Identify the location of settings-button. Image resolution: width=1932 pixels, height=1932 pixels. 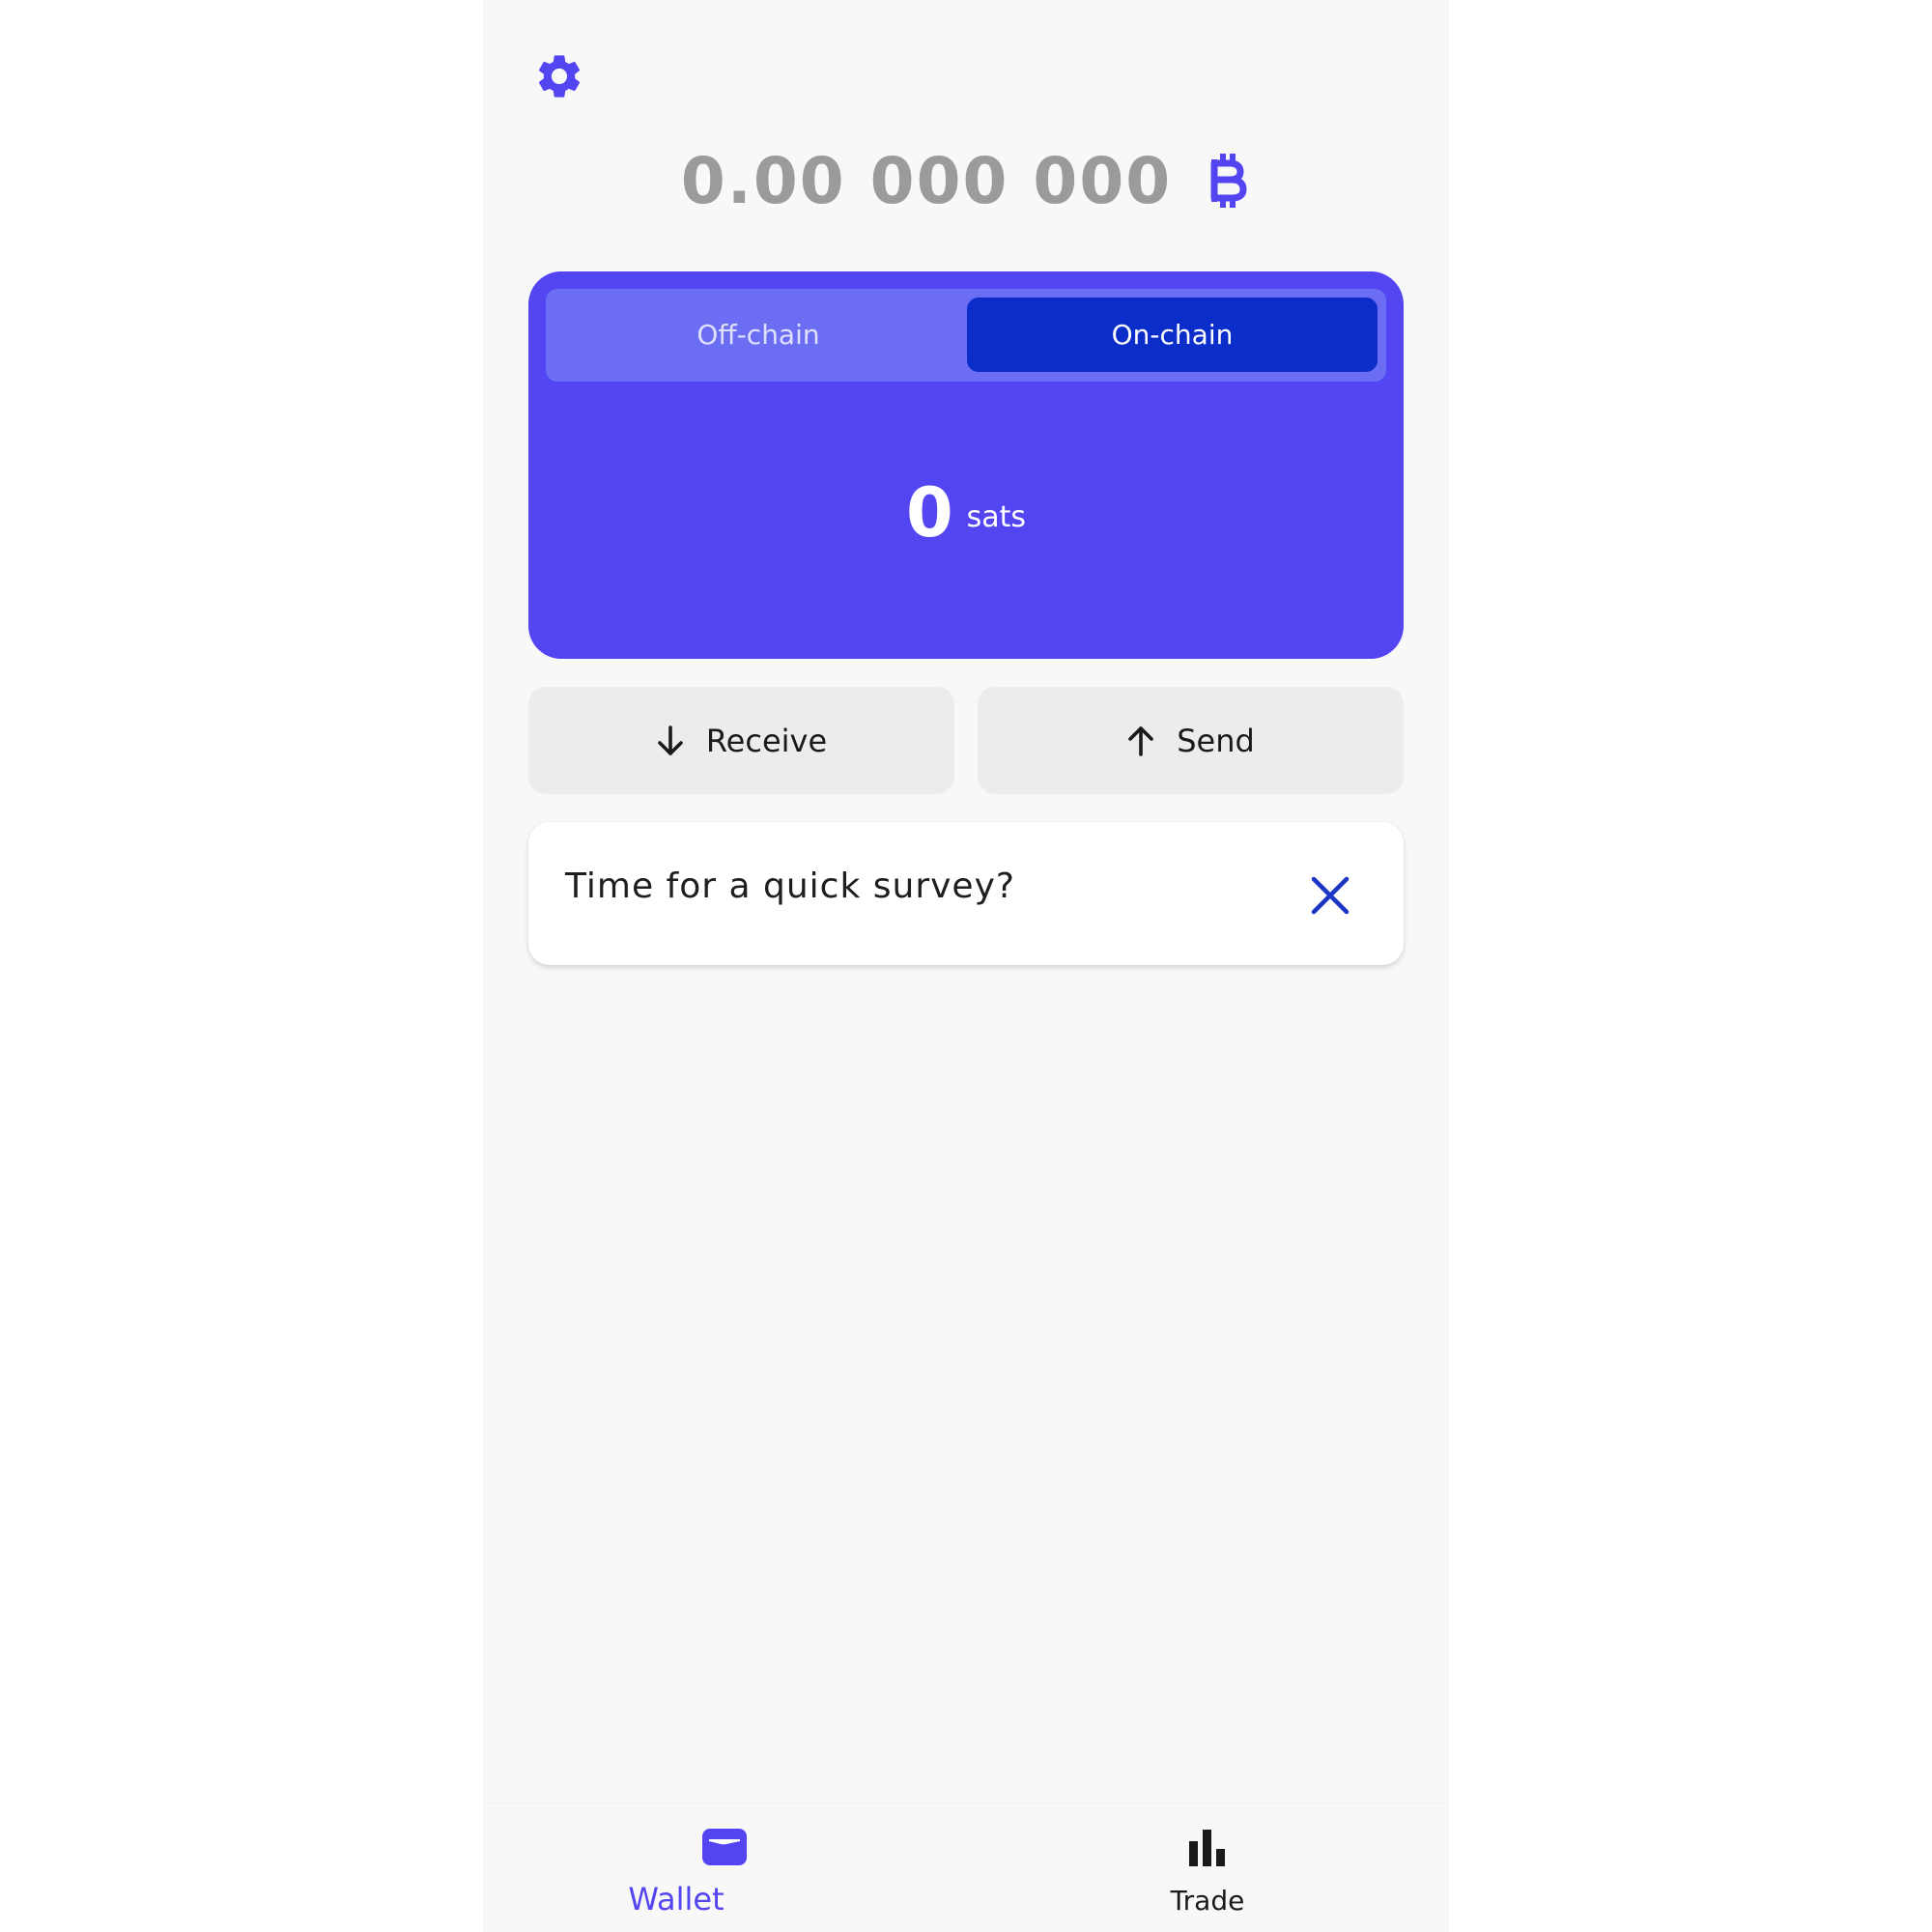
(559, 76).